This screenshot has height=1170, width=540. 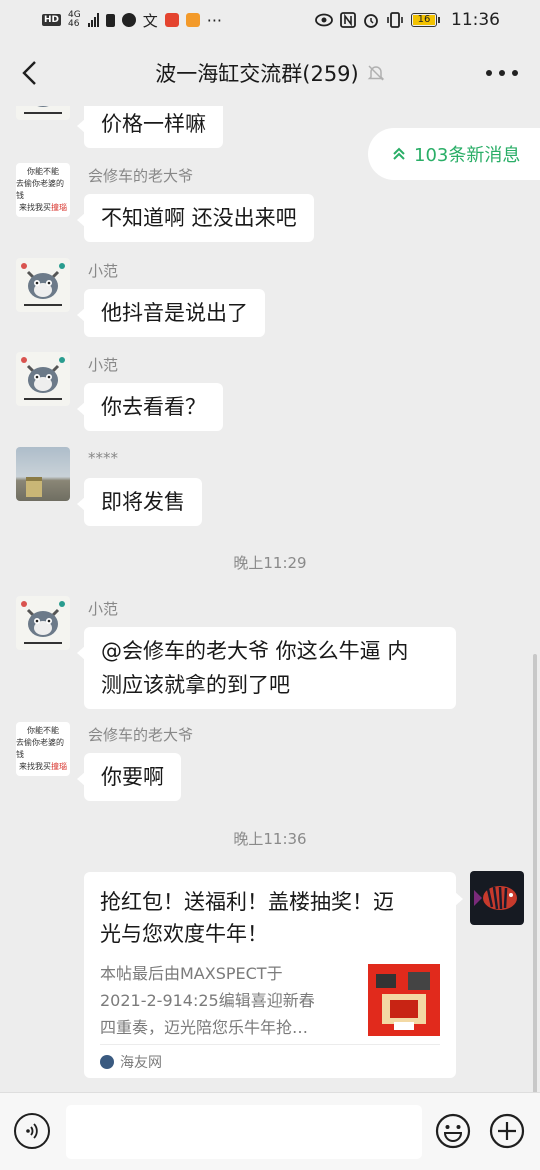 I want to click on timestamp: 晚上11:36, so click(x=270, y=839).